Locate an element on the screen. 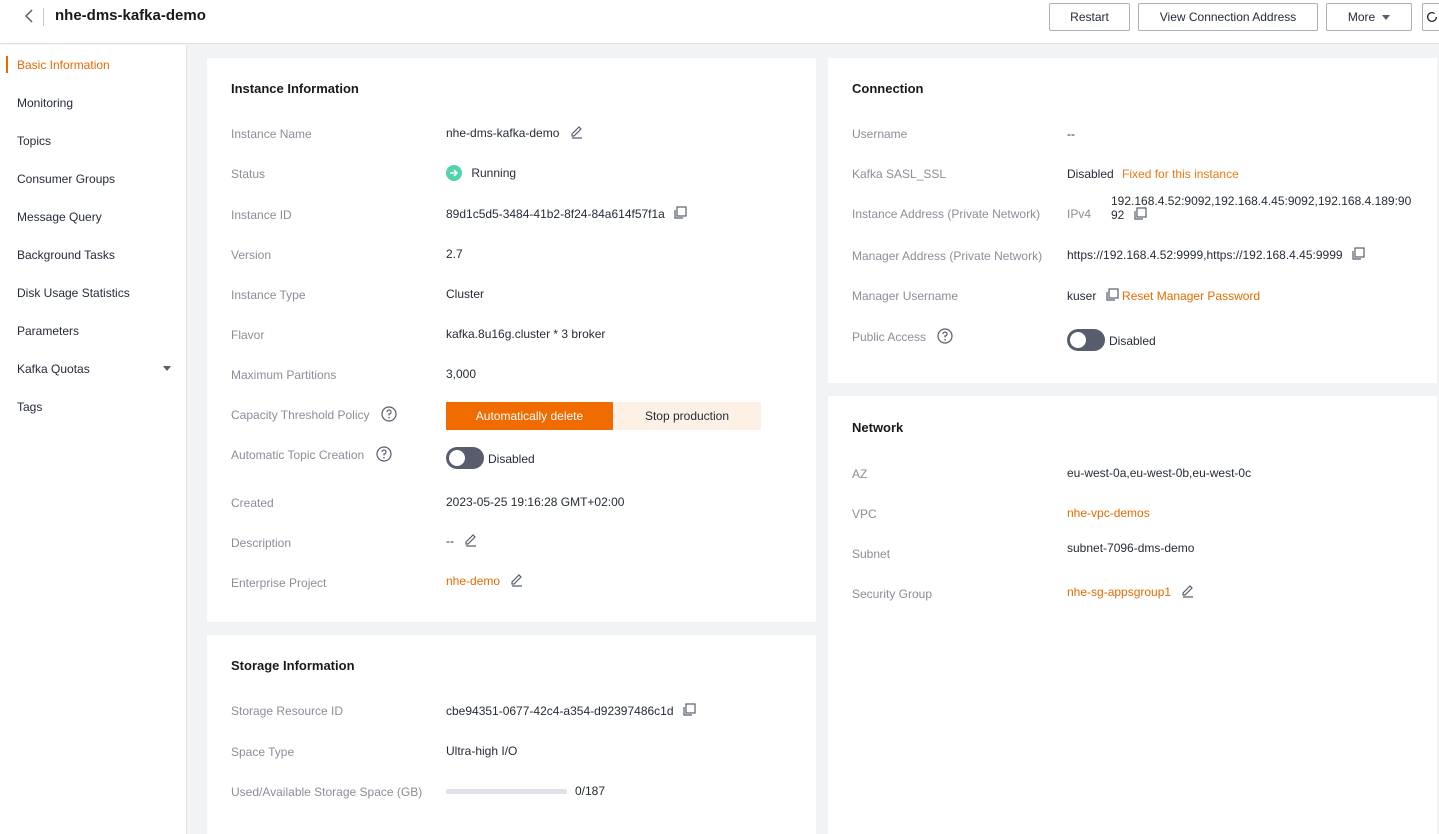  instance-name-text: nhe-dms-kafka-demo is located at coordinates (503, 133).